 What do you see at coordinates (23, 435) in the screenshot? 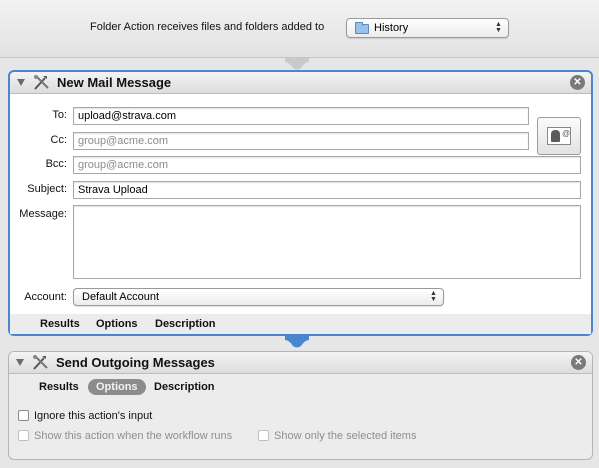
I see `show-when-runs-checkbox` at bounding box center [23, 435].